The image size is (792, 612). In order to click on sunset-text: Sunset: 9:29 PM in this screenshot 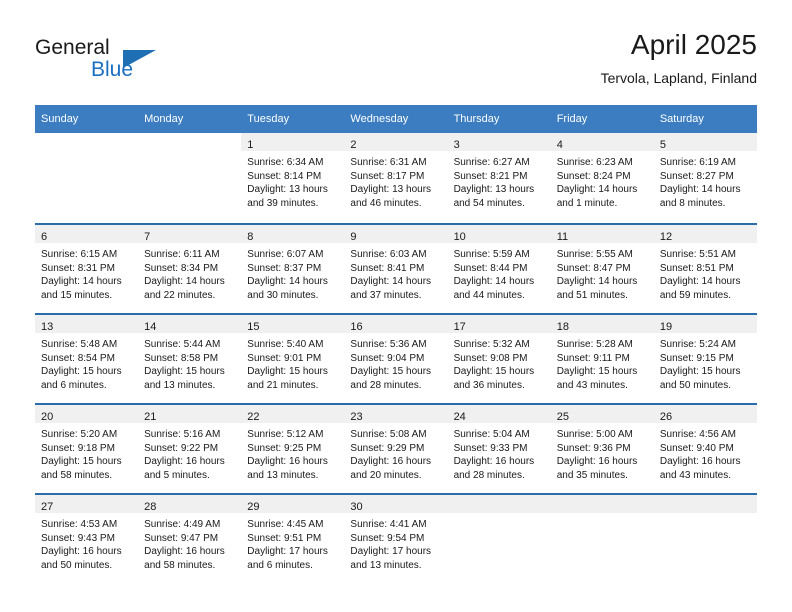, I will do `click(387, 448)`.